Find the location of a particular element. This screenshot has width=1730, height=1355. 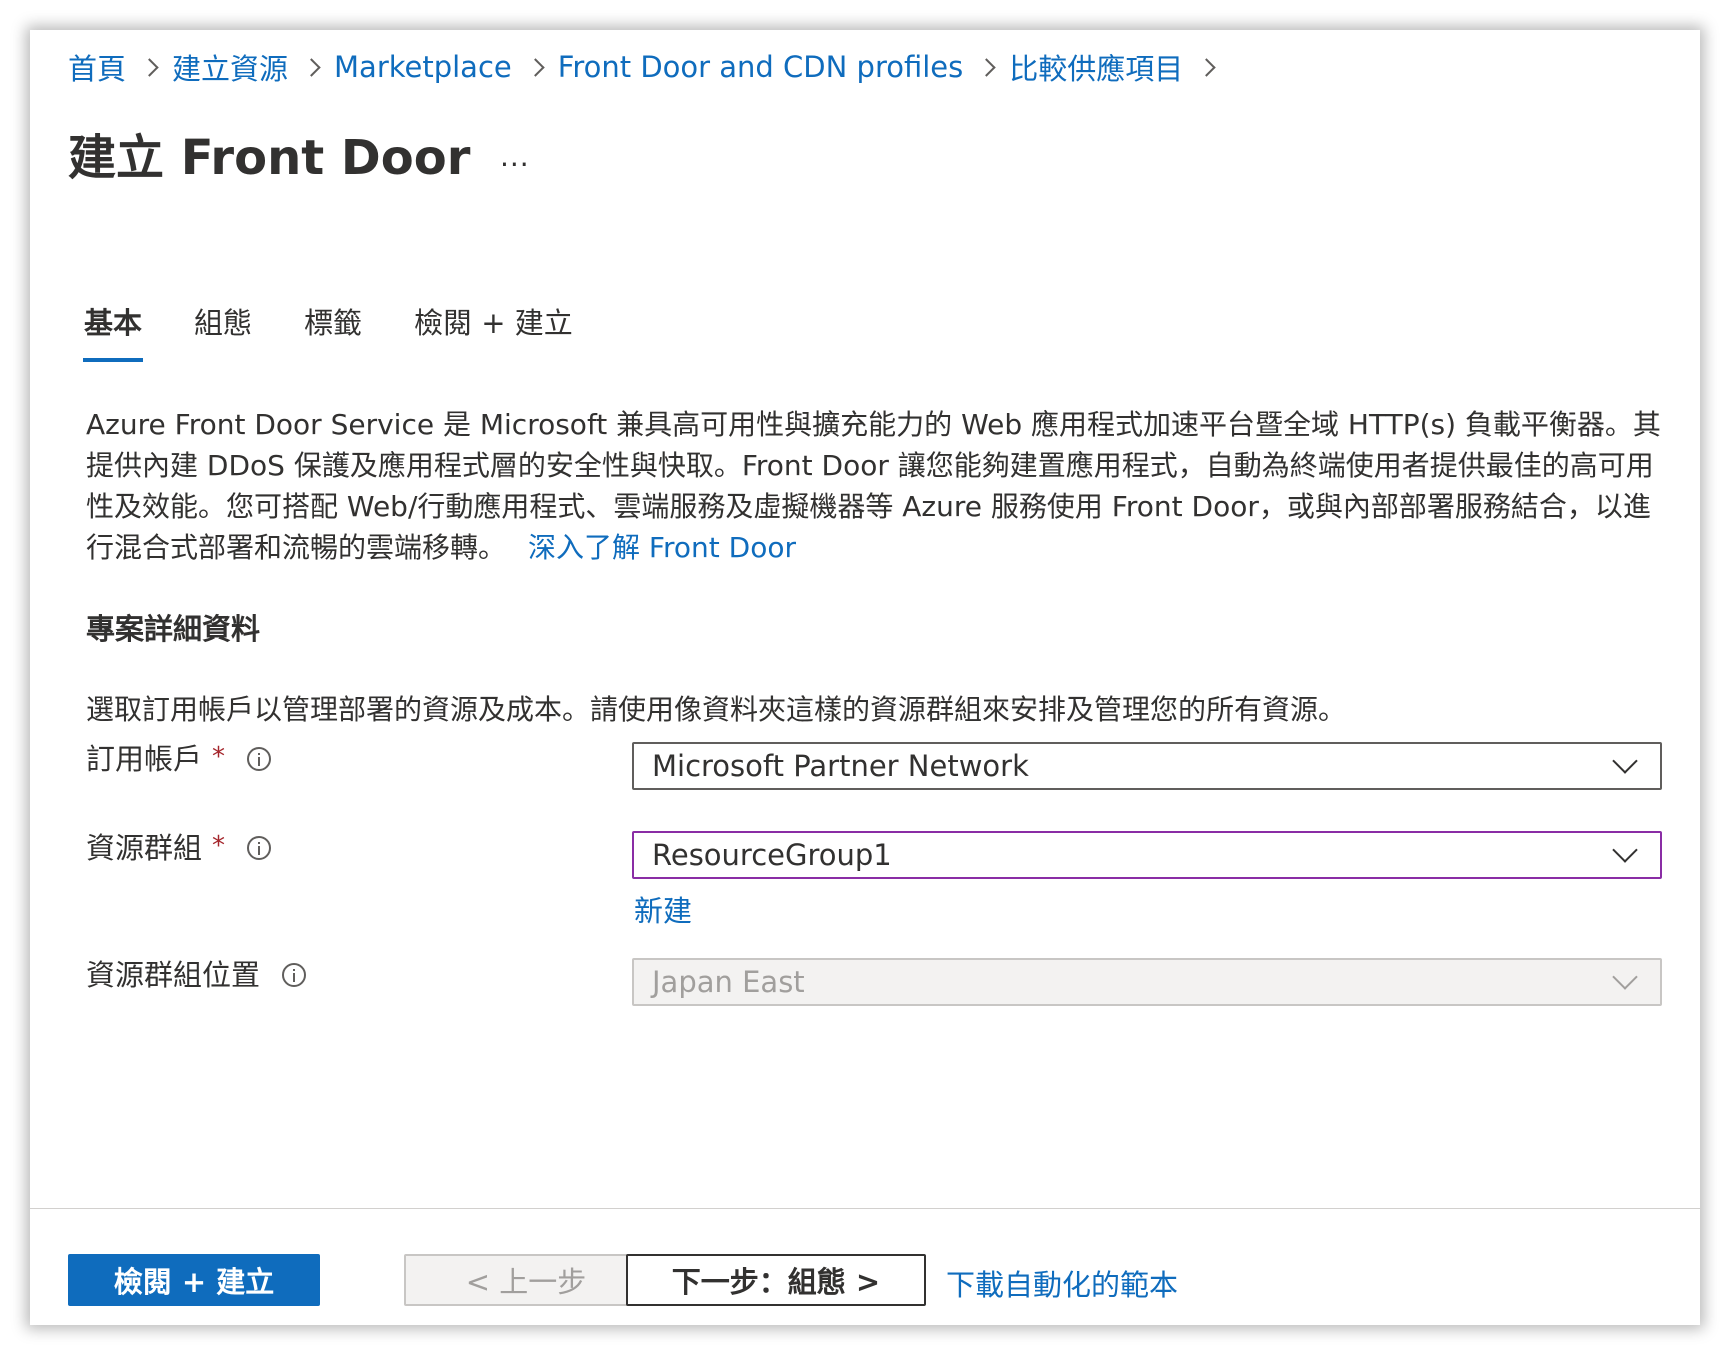

tab-review-create: 檢閱 + 建立 is located at coordinates (493, 331).